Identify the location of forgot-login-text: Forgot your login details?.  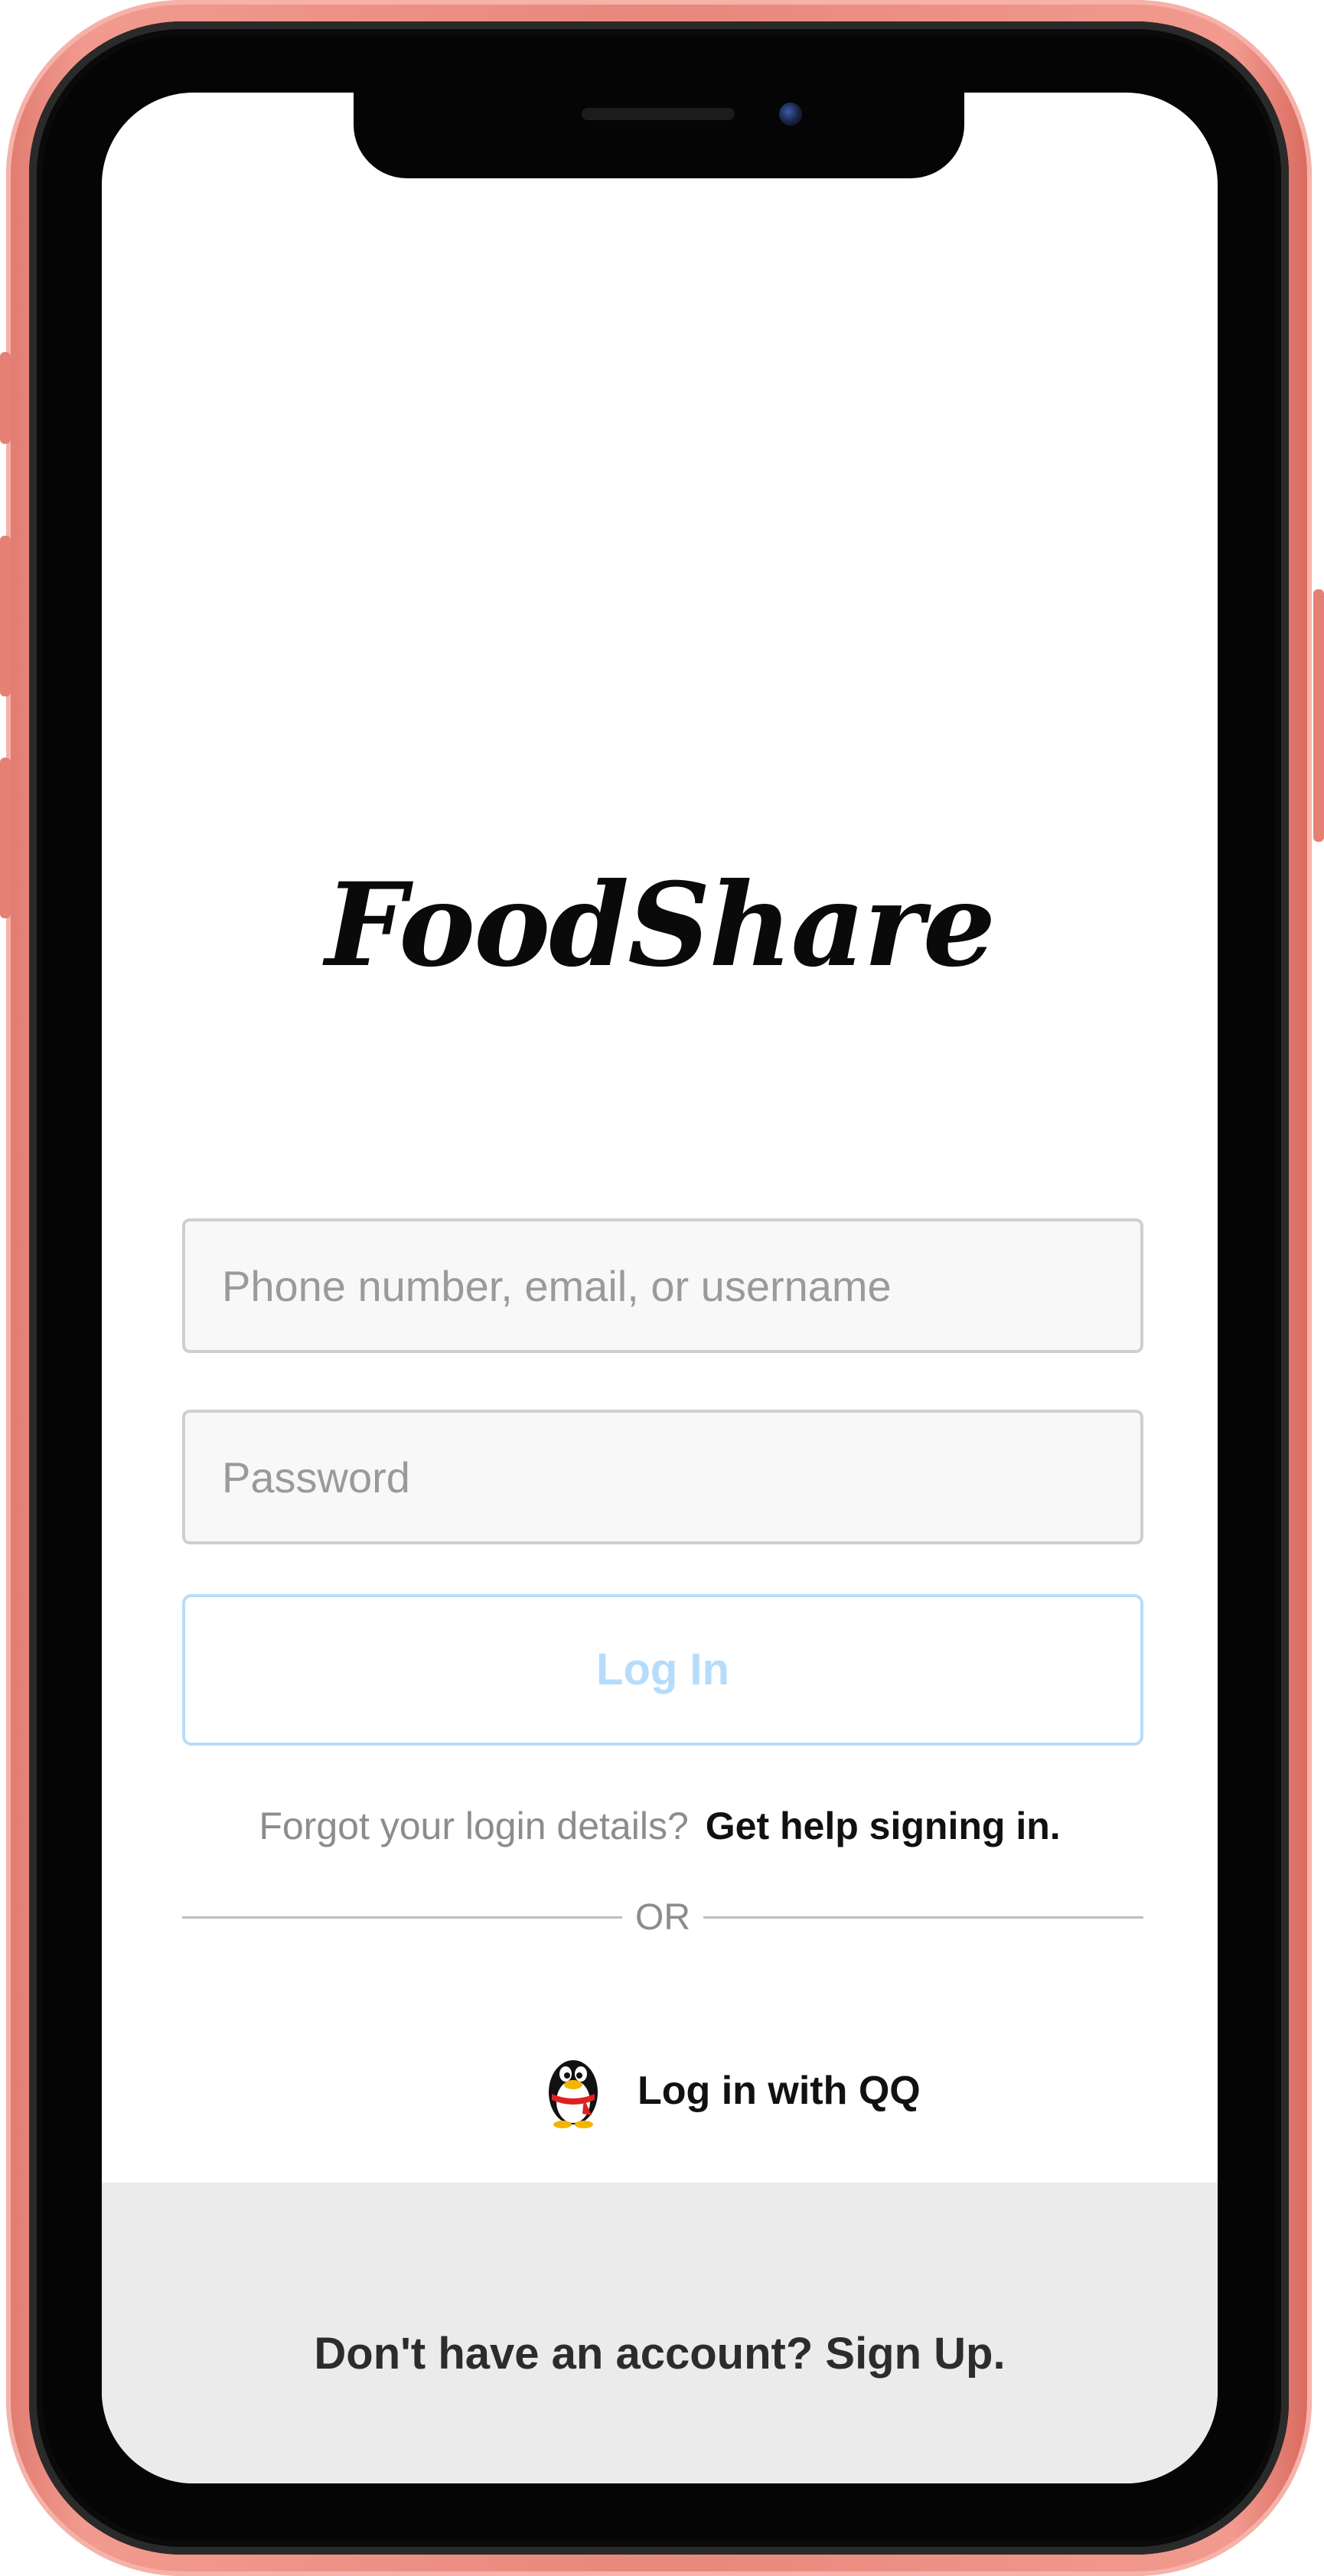
(474, 1826).